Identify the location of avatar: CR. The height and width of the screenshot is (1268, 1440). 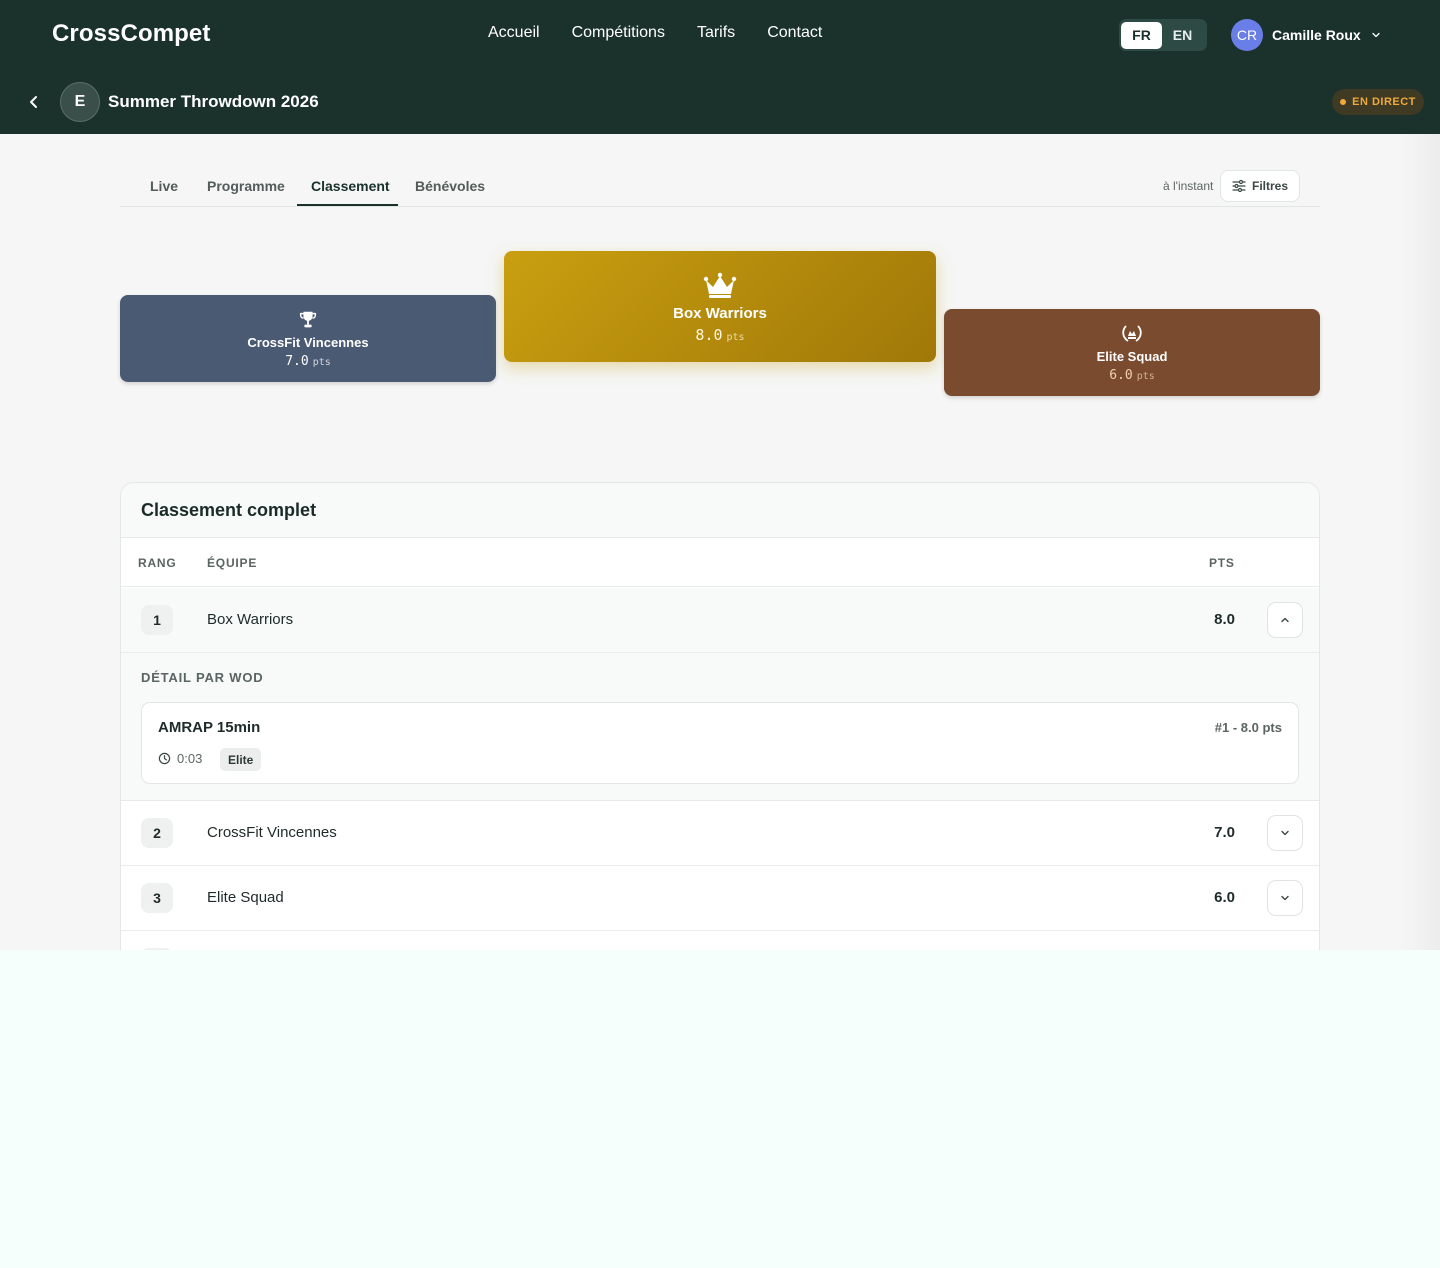
(1247, 35).